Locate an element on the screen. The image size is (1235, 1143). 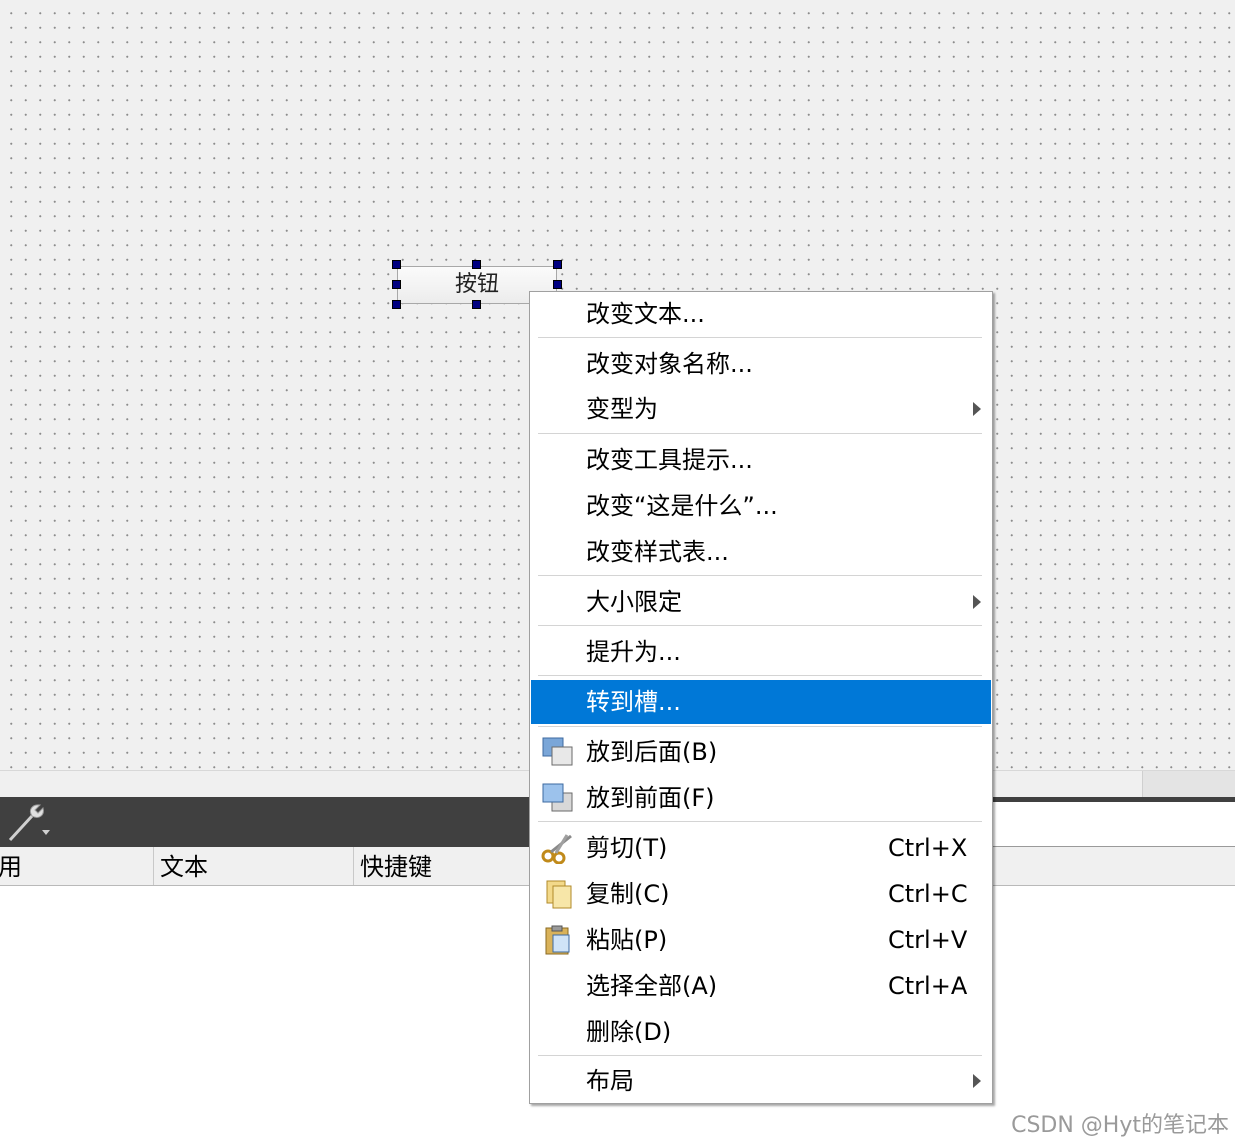
menu-item-label: 变型为 is located at coordinates (622, 409).